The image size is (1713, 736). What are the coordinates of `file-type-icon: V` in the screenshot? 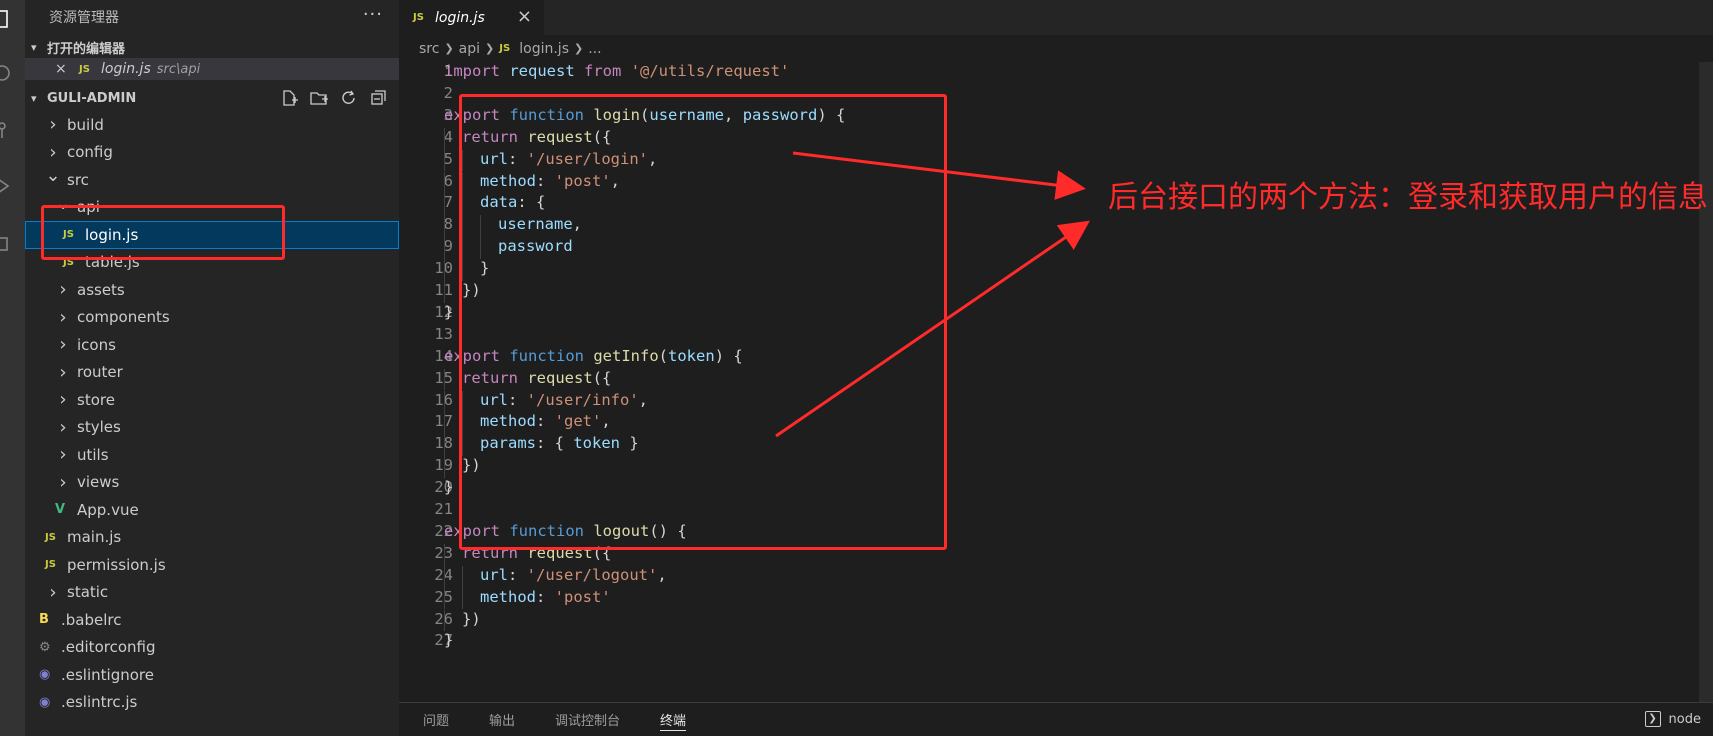 It's located at (60, 510).